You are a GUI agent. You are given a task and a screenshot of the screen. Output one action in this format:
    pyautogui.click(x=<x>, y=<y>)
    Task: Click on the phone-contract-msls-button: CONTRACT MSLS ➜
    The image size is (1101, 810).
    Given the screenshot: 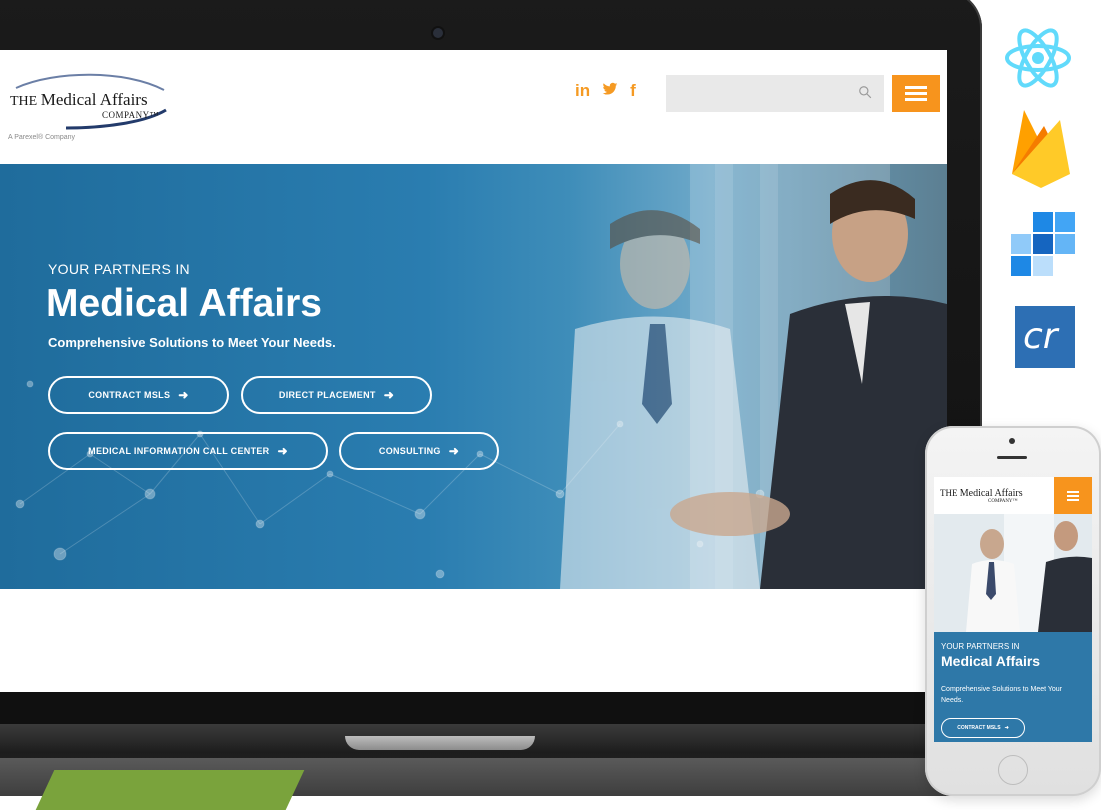 What is the action you would take?
    pyautogui.click(x=983, y=728)
    